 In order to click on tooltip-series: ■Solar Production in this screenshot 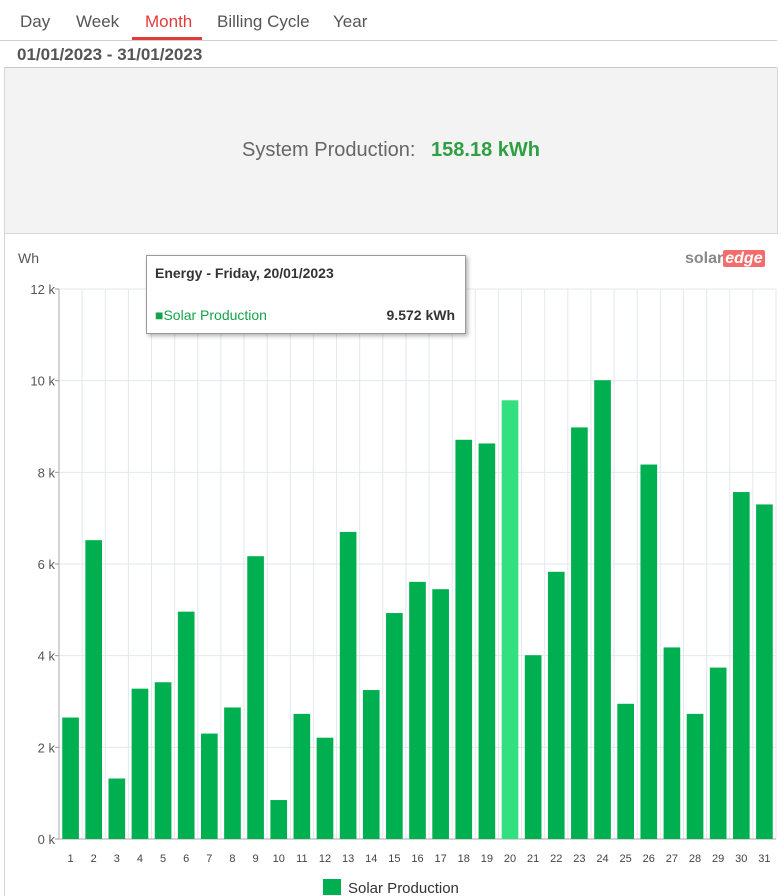, I will do `click(211, 315)`.